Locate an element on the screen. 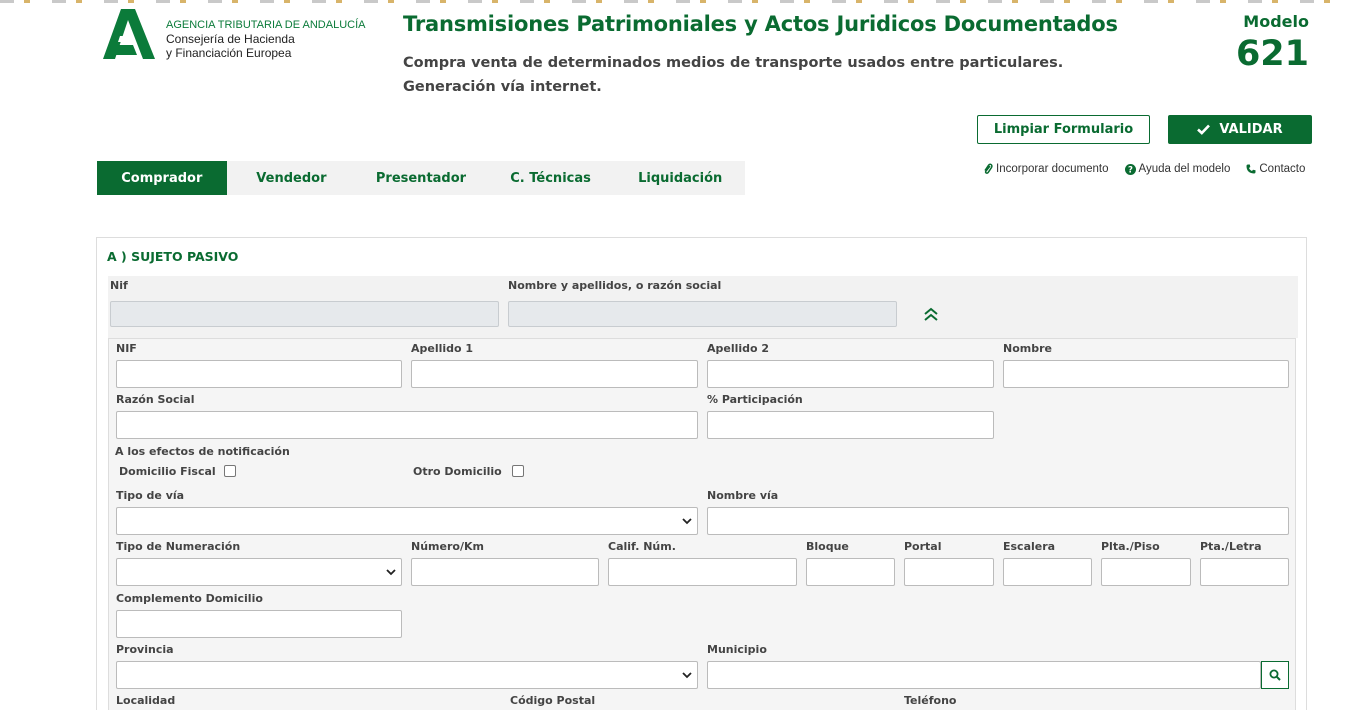 The width and height of the screenshot is (1346, 710). pta-letra-label: Pta./Letra is located at coordinates (1231, 546).